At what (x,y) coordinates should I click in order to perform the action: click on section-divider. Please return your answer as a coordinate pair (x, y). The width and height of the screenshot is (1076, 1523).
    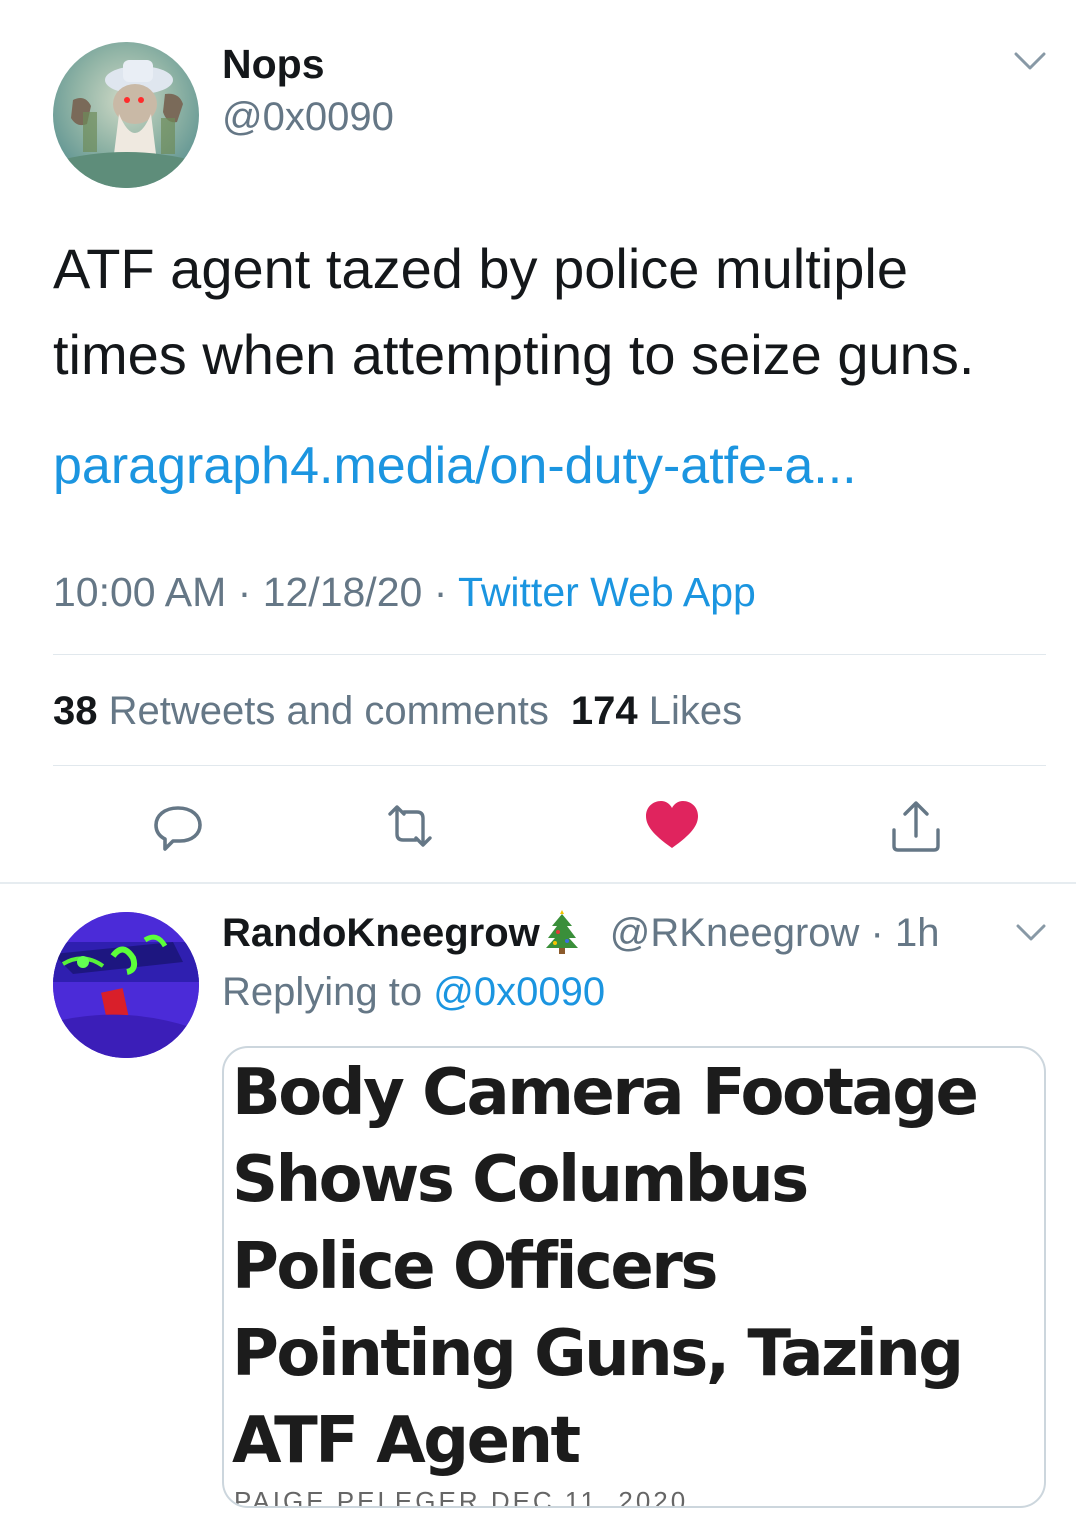
    Looking at the image, I should click on (538, 883).